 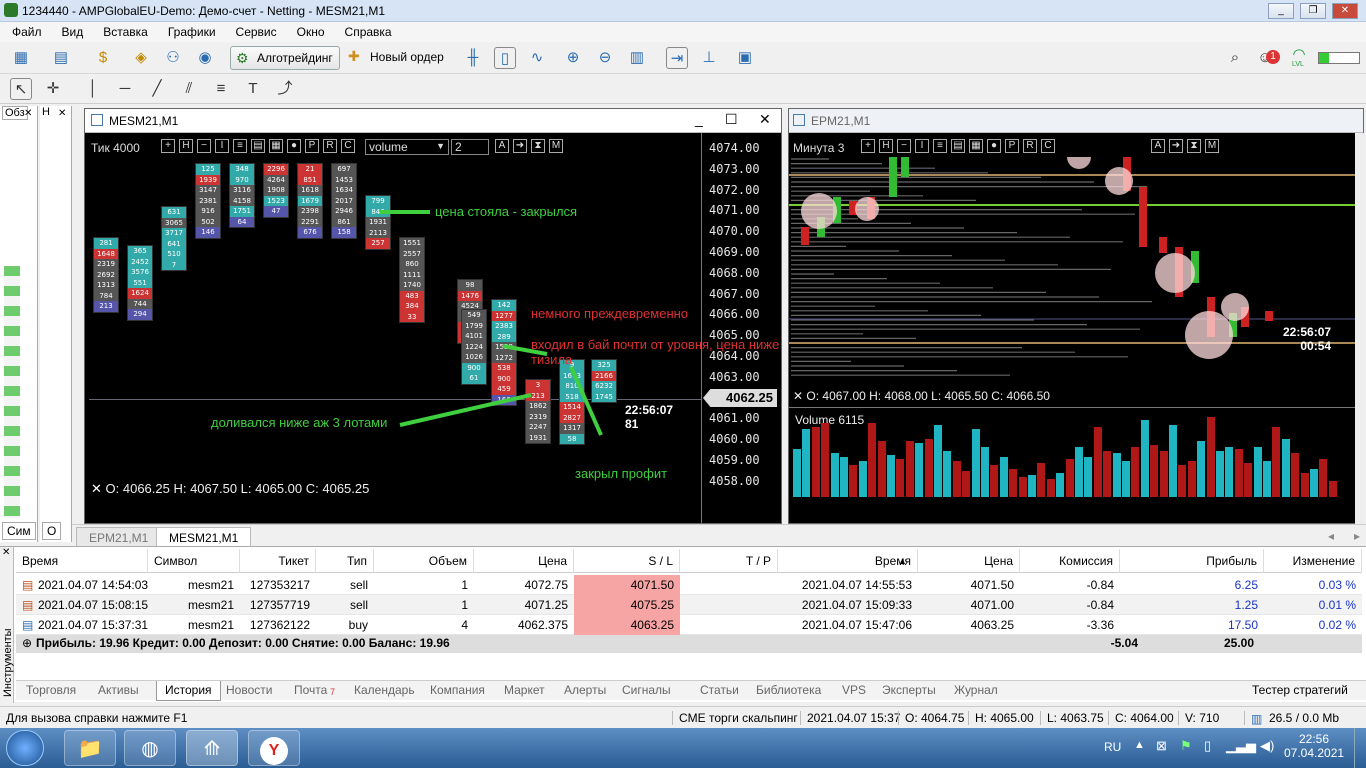 What do you see at coordinates (868, 146) in the screenshot?
I see `c2-plus: +` at bounding box center [868, 146].